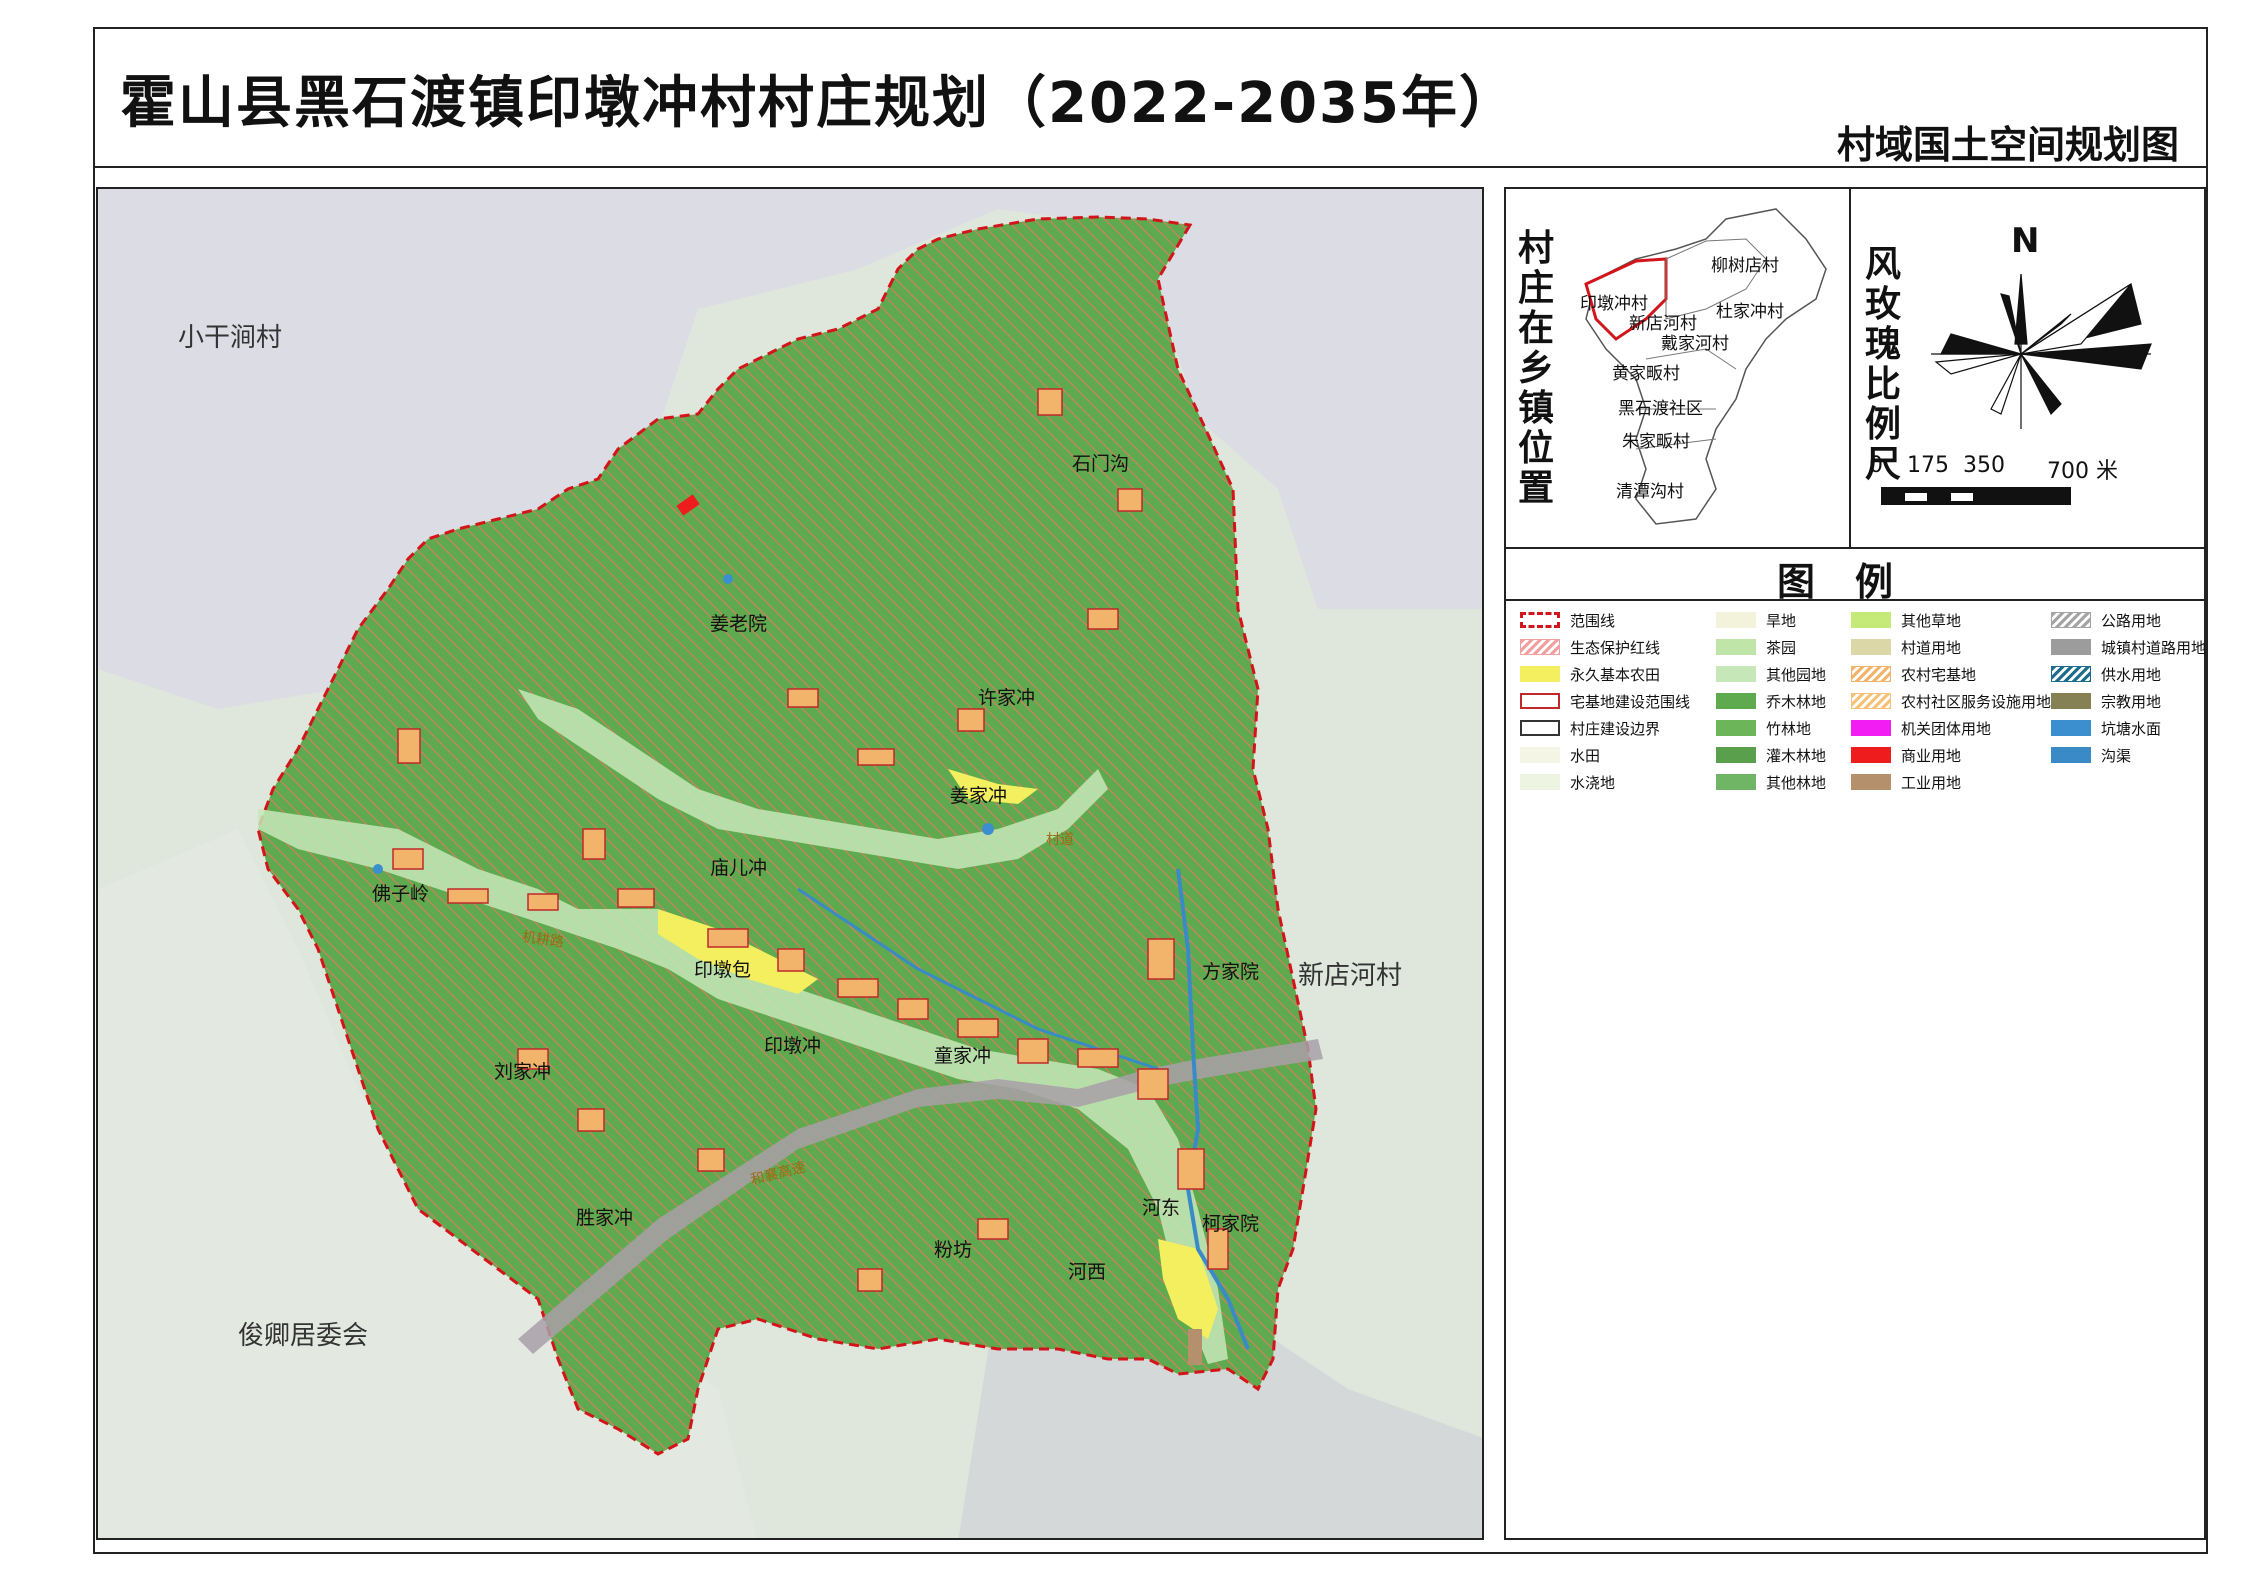 This screenshot has width=2245, height=1587. Describe the element at coordinates (1231, 972) in the screenshot. I see `place-label: 方家院` at that location.